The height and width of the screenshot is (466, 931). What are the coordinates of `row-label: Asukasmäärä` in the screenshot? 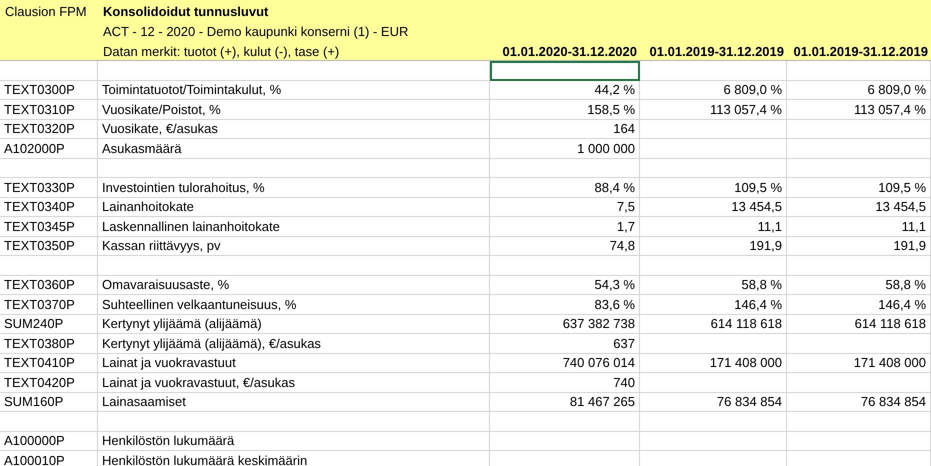 It's located at (142, 148).